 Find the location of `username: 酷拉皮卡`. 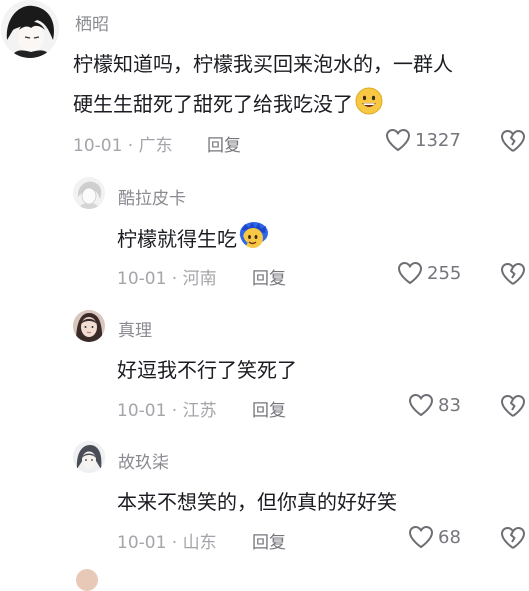

username: 酷拉皮卡 is located at coordinates (152, 196).